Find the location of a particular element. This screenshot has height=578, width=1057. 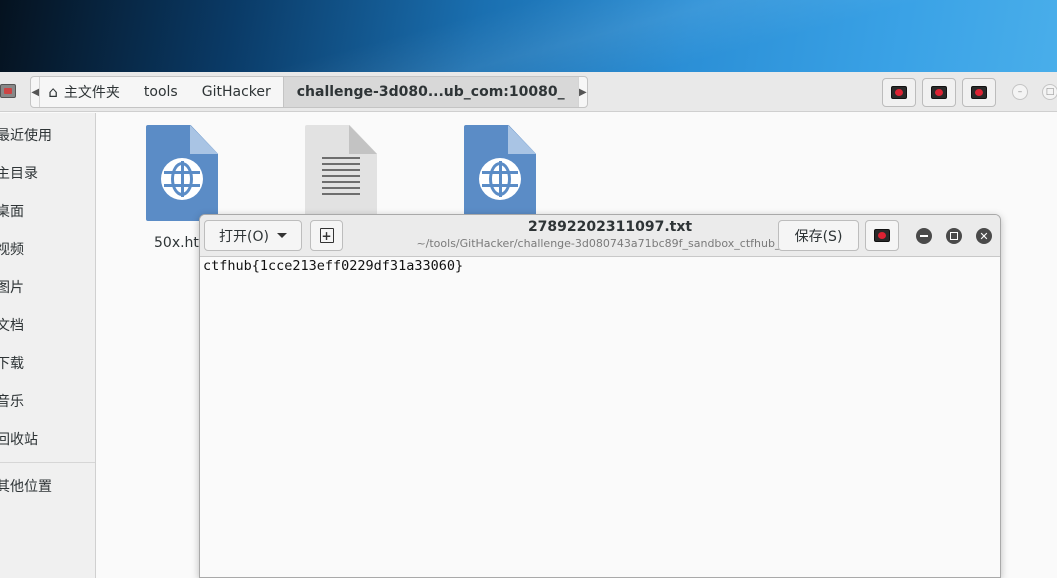

save-button: 保存(S) is located at coordinates (818, 235).